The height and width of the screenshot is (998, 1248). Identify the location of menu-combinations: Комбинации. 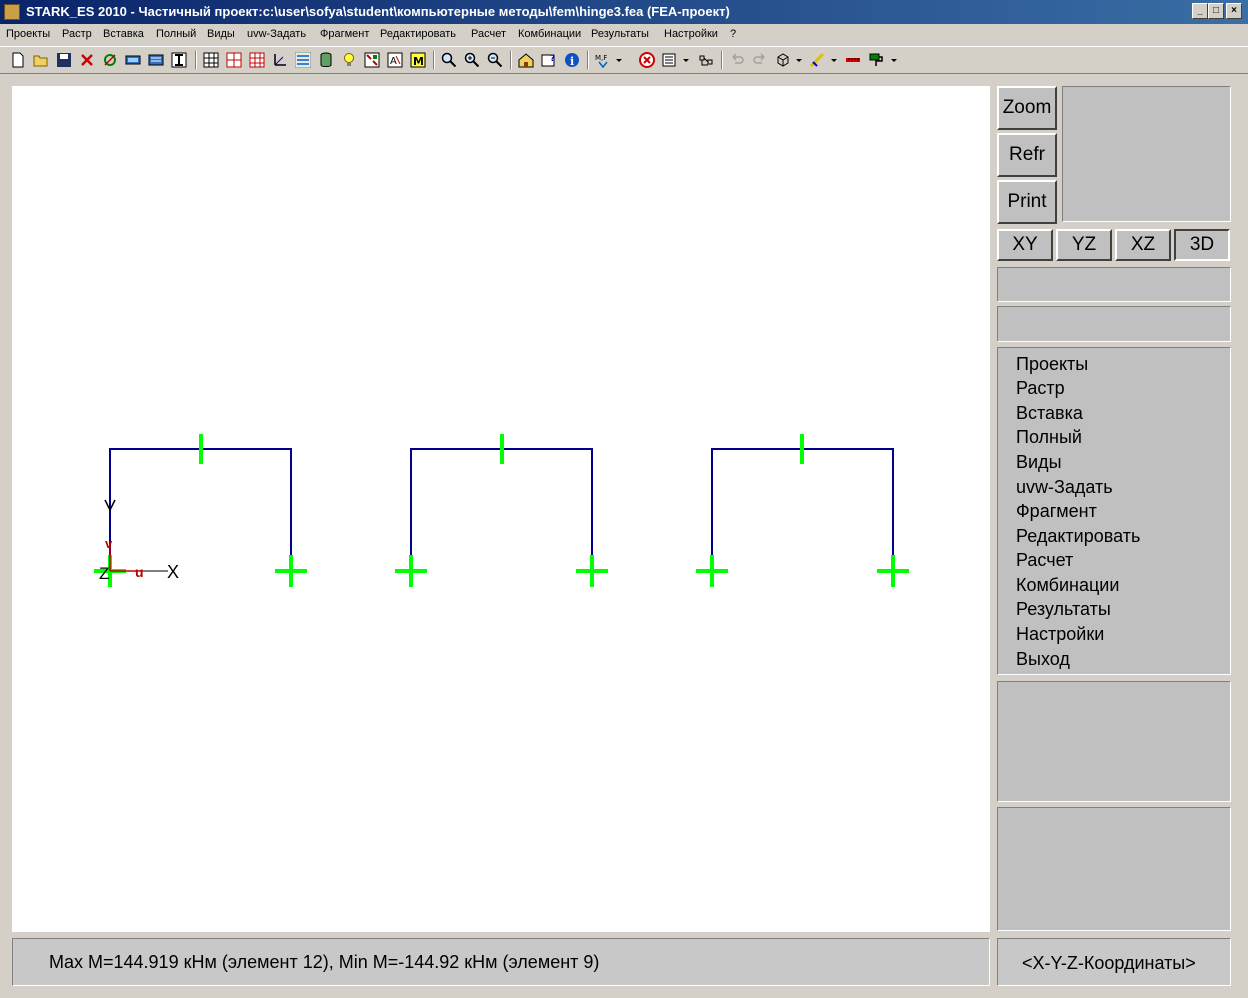
(549, 34).